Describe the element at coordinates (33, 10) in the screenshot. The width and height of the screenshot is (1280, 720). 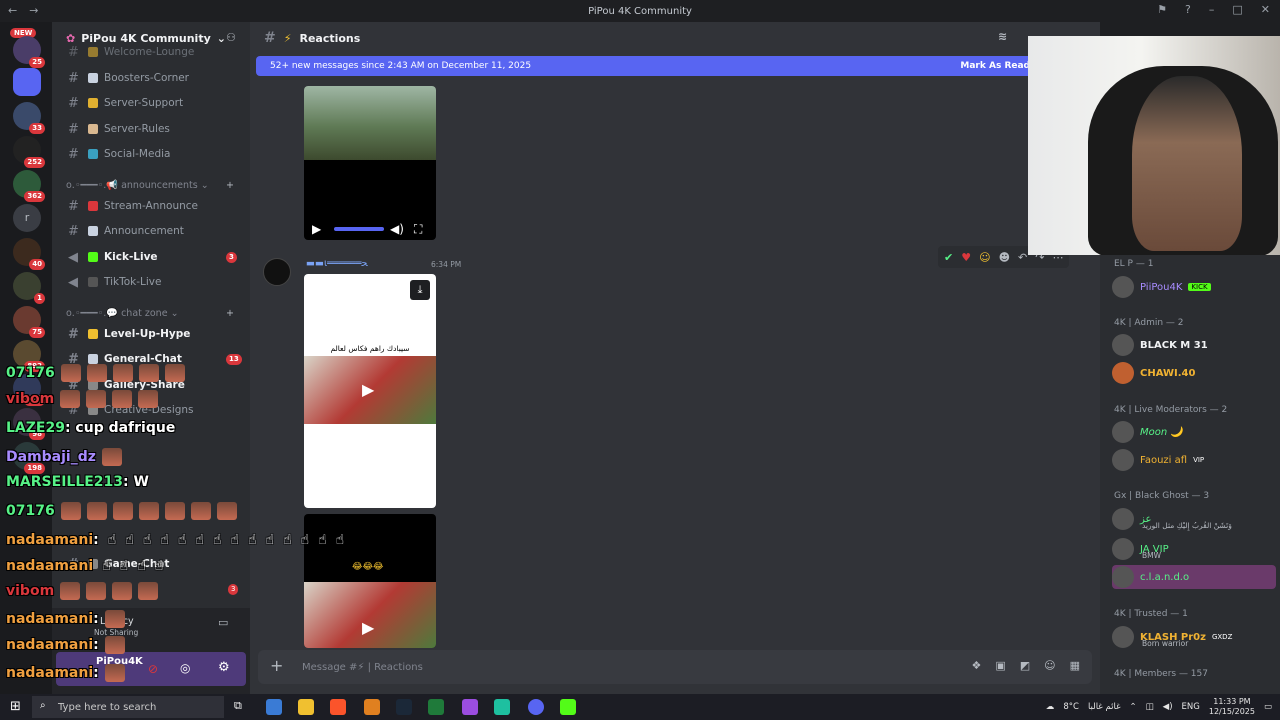
I see `forward-arrow-icon: →` at that location.